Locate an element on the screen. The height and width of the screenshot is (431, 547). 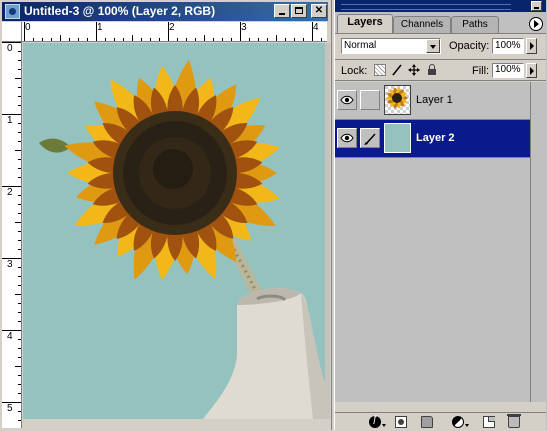
fill-label: Fill: is located at coordinates (481, 71).